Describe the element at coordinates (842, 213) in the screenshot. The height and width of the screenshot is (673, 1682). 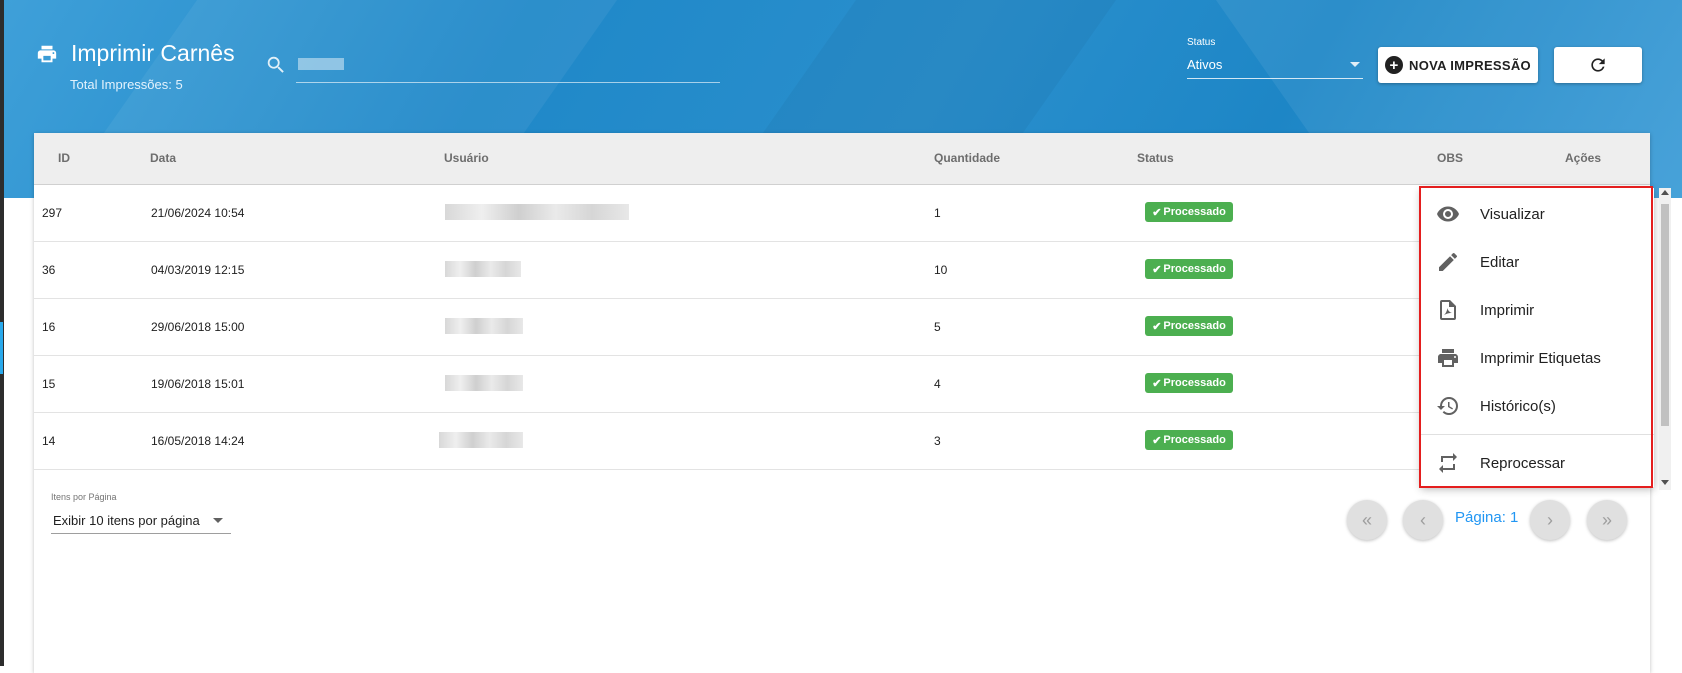
I see `table-row: 297 21/06/2024 10:54 1 ✔ Processado` at that location.